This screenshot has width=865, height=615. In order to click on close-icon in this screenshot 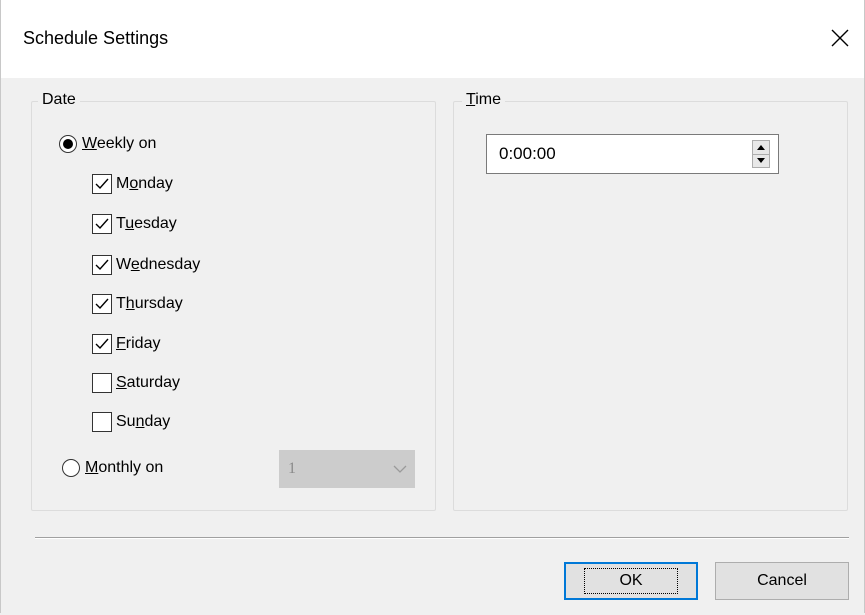, I will do `click(840, 38)`.